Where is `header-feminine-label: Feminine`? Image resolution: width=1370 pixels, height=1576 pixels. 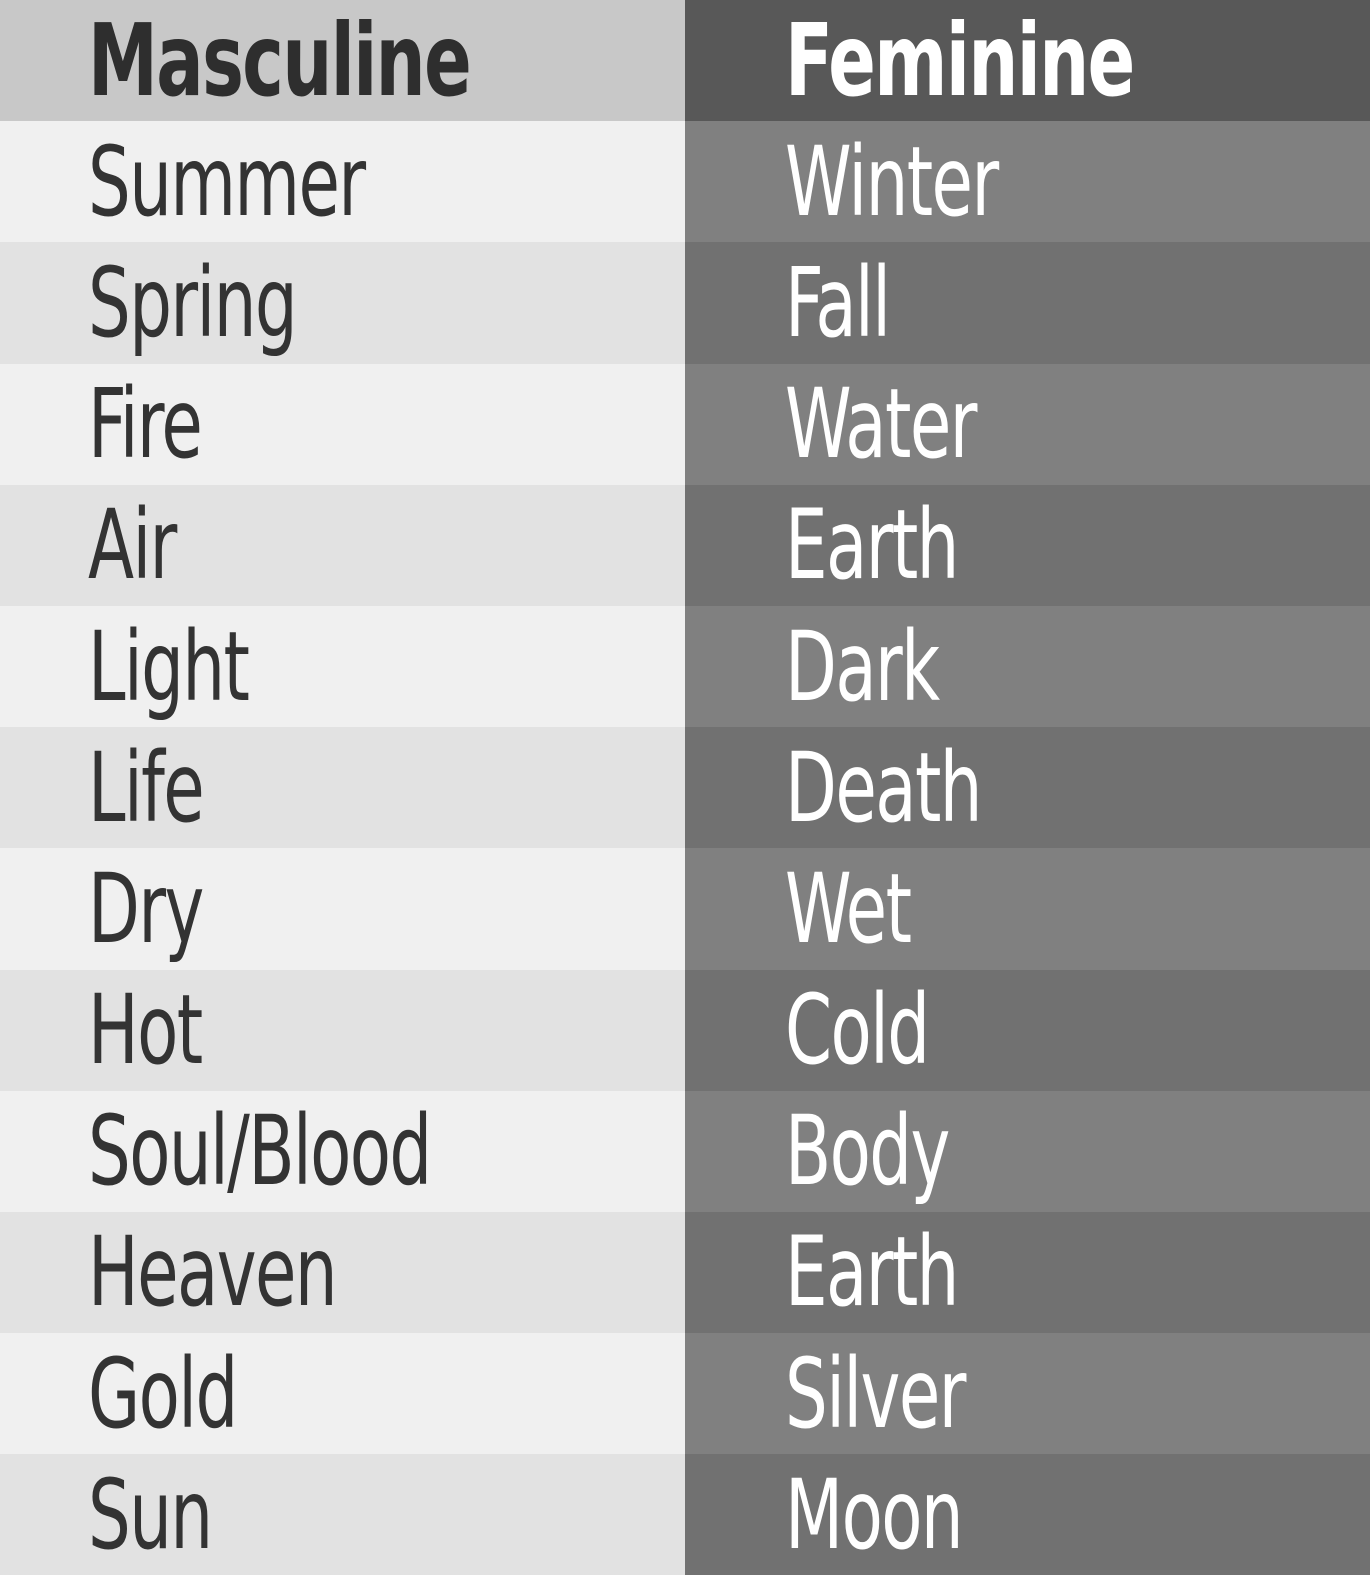
header-feminine-label: Feminine is located at coordinates (960, 60).